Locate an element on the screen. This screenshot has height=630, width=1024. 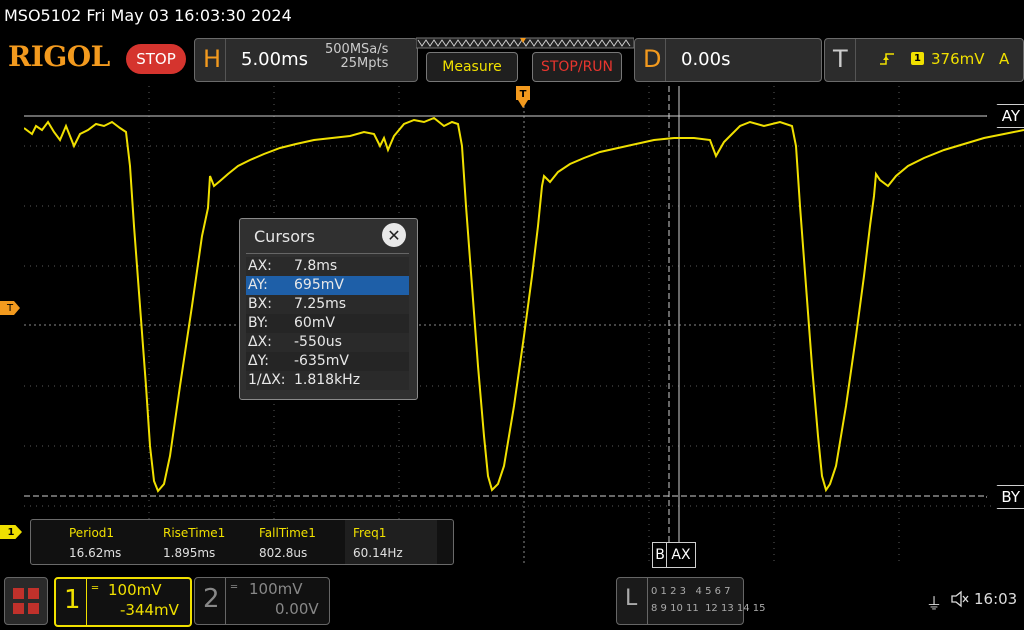
channel1-offset-marker: 1 is located at coordinates (11, 532).